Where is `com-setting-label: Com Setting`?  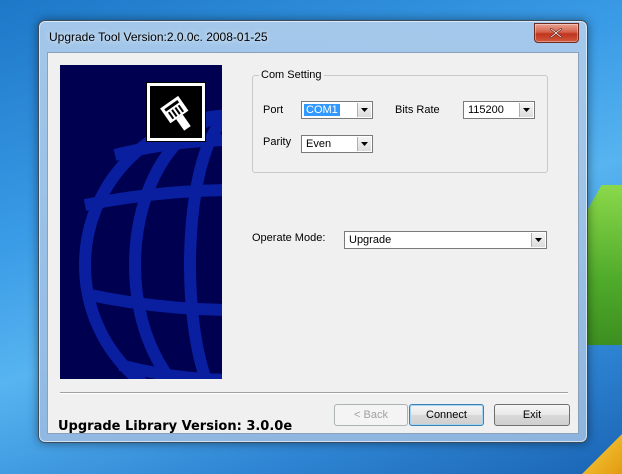 com-setting-label: Com Setting is located at coordinates (291, 75).